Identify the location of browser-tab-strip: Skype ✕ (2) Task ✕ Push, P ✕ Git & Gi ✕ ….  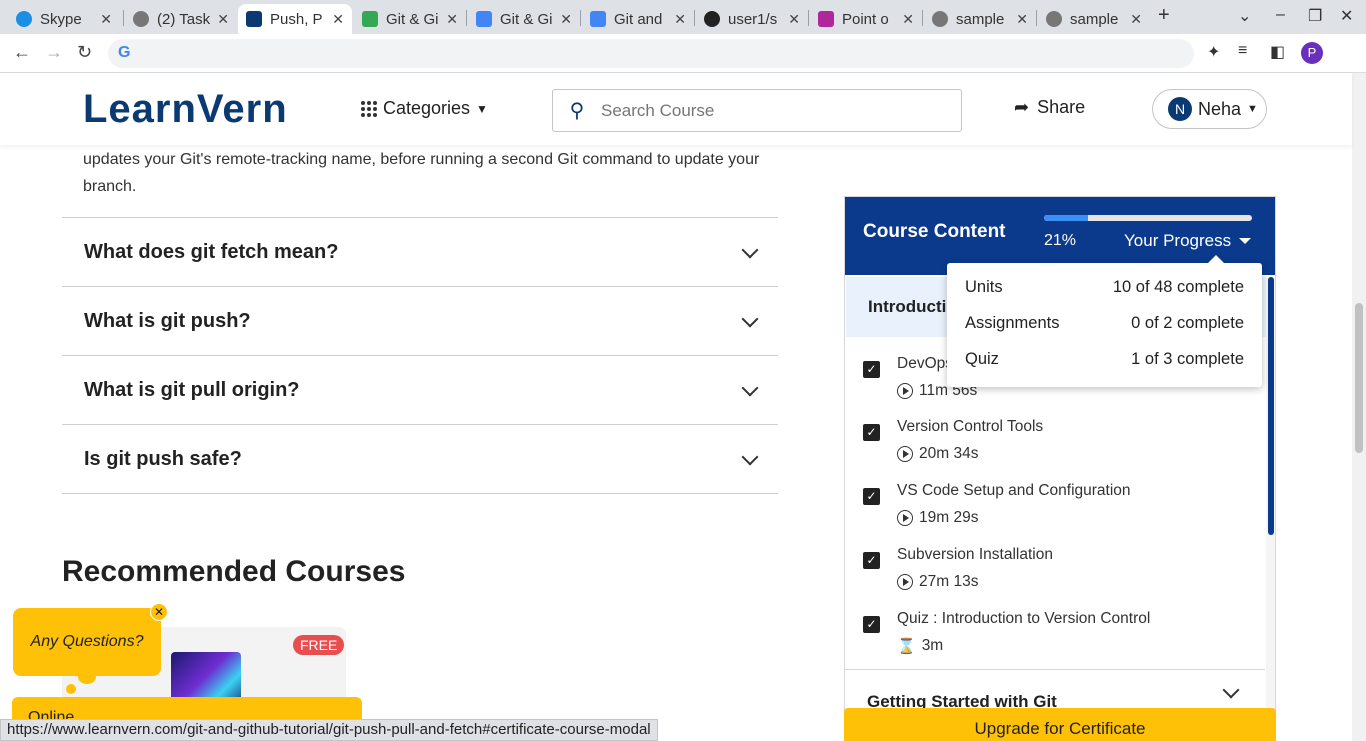
(683, 17).